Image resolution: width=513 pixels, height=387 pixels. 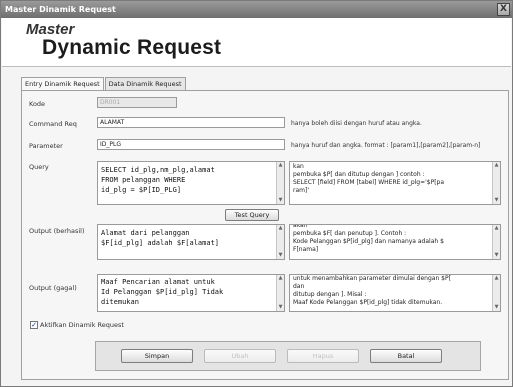 What do you see at coordinates (406, 356) in the screenshot?
I see `cancel-button: Batal` at bounding box center [406, 356].